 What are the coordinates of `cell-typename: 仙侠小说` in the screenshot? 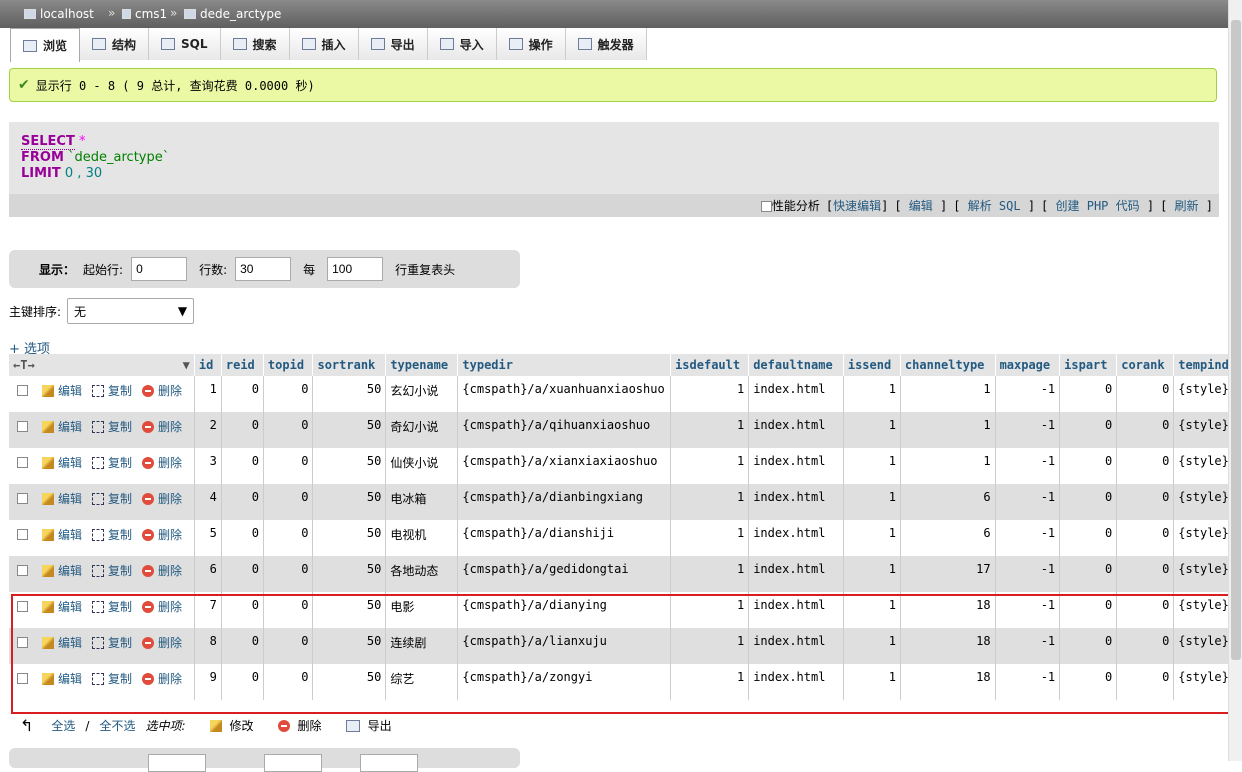 It's located at (422, 466).